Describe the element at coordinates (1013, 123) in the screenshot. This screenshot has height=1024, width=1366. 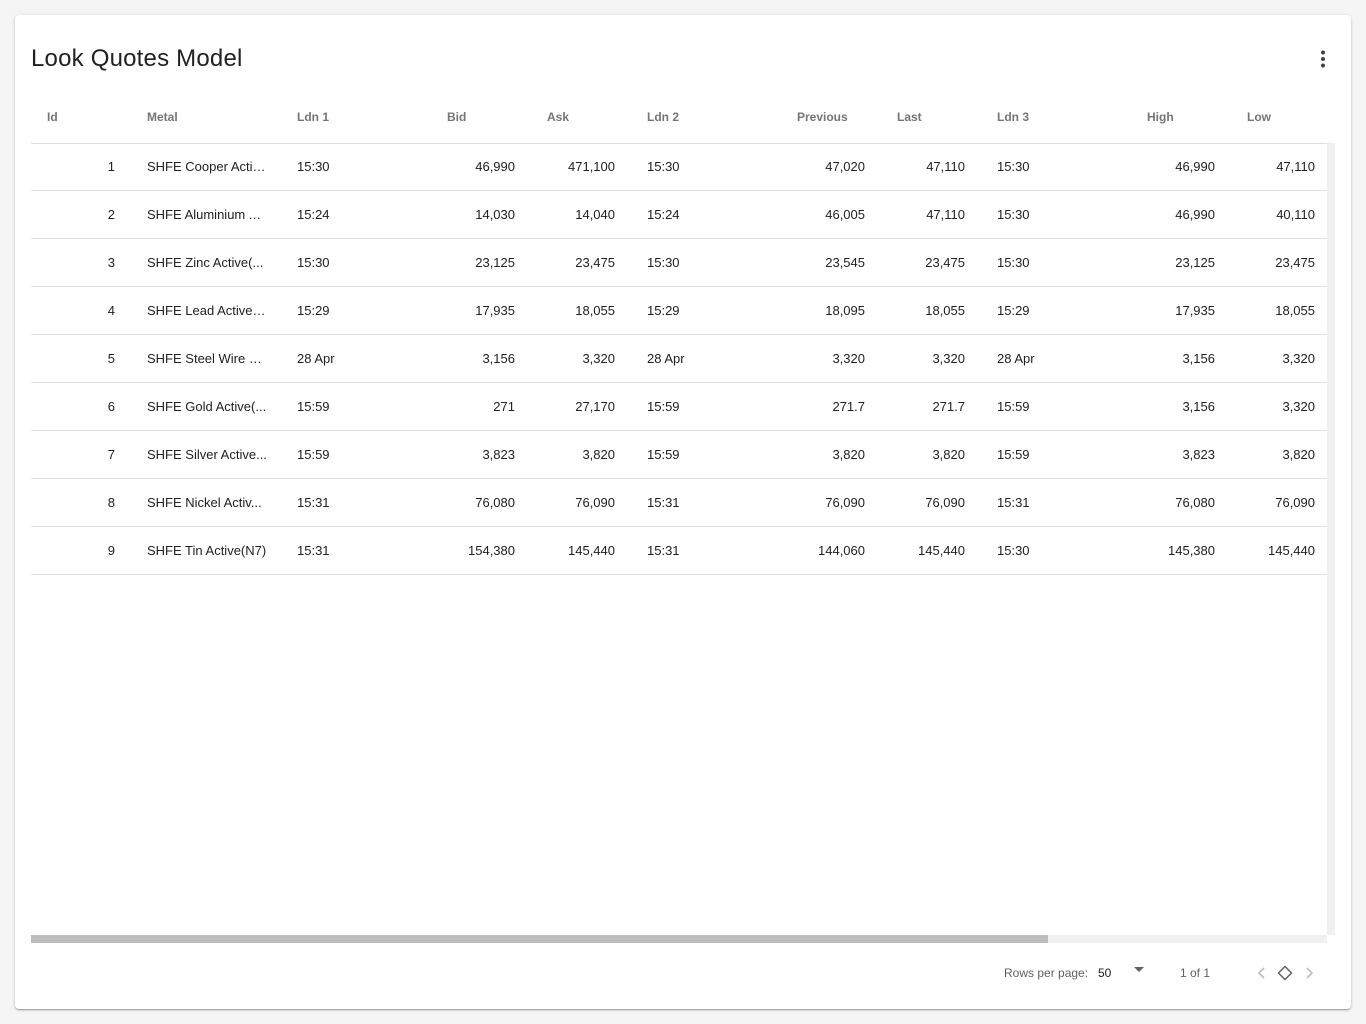
I see `column-header-ldn3: Ldn 3` at that location.